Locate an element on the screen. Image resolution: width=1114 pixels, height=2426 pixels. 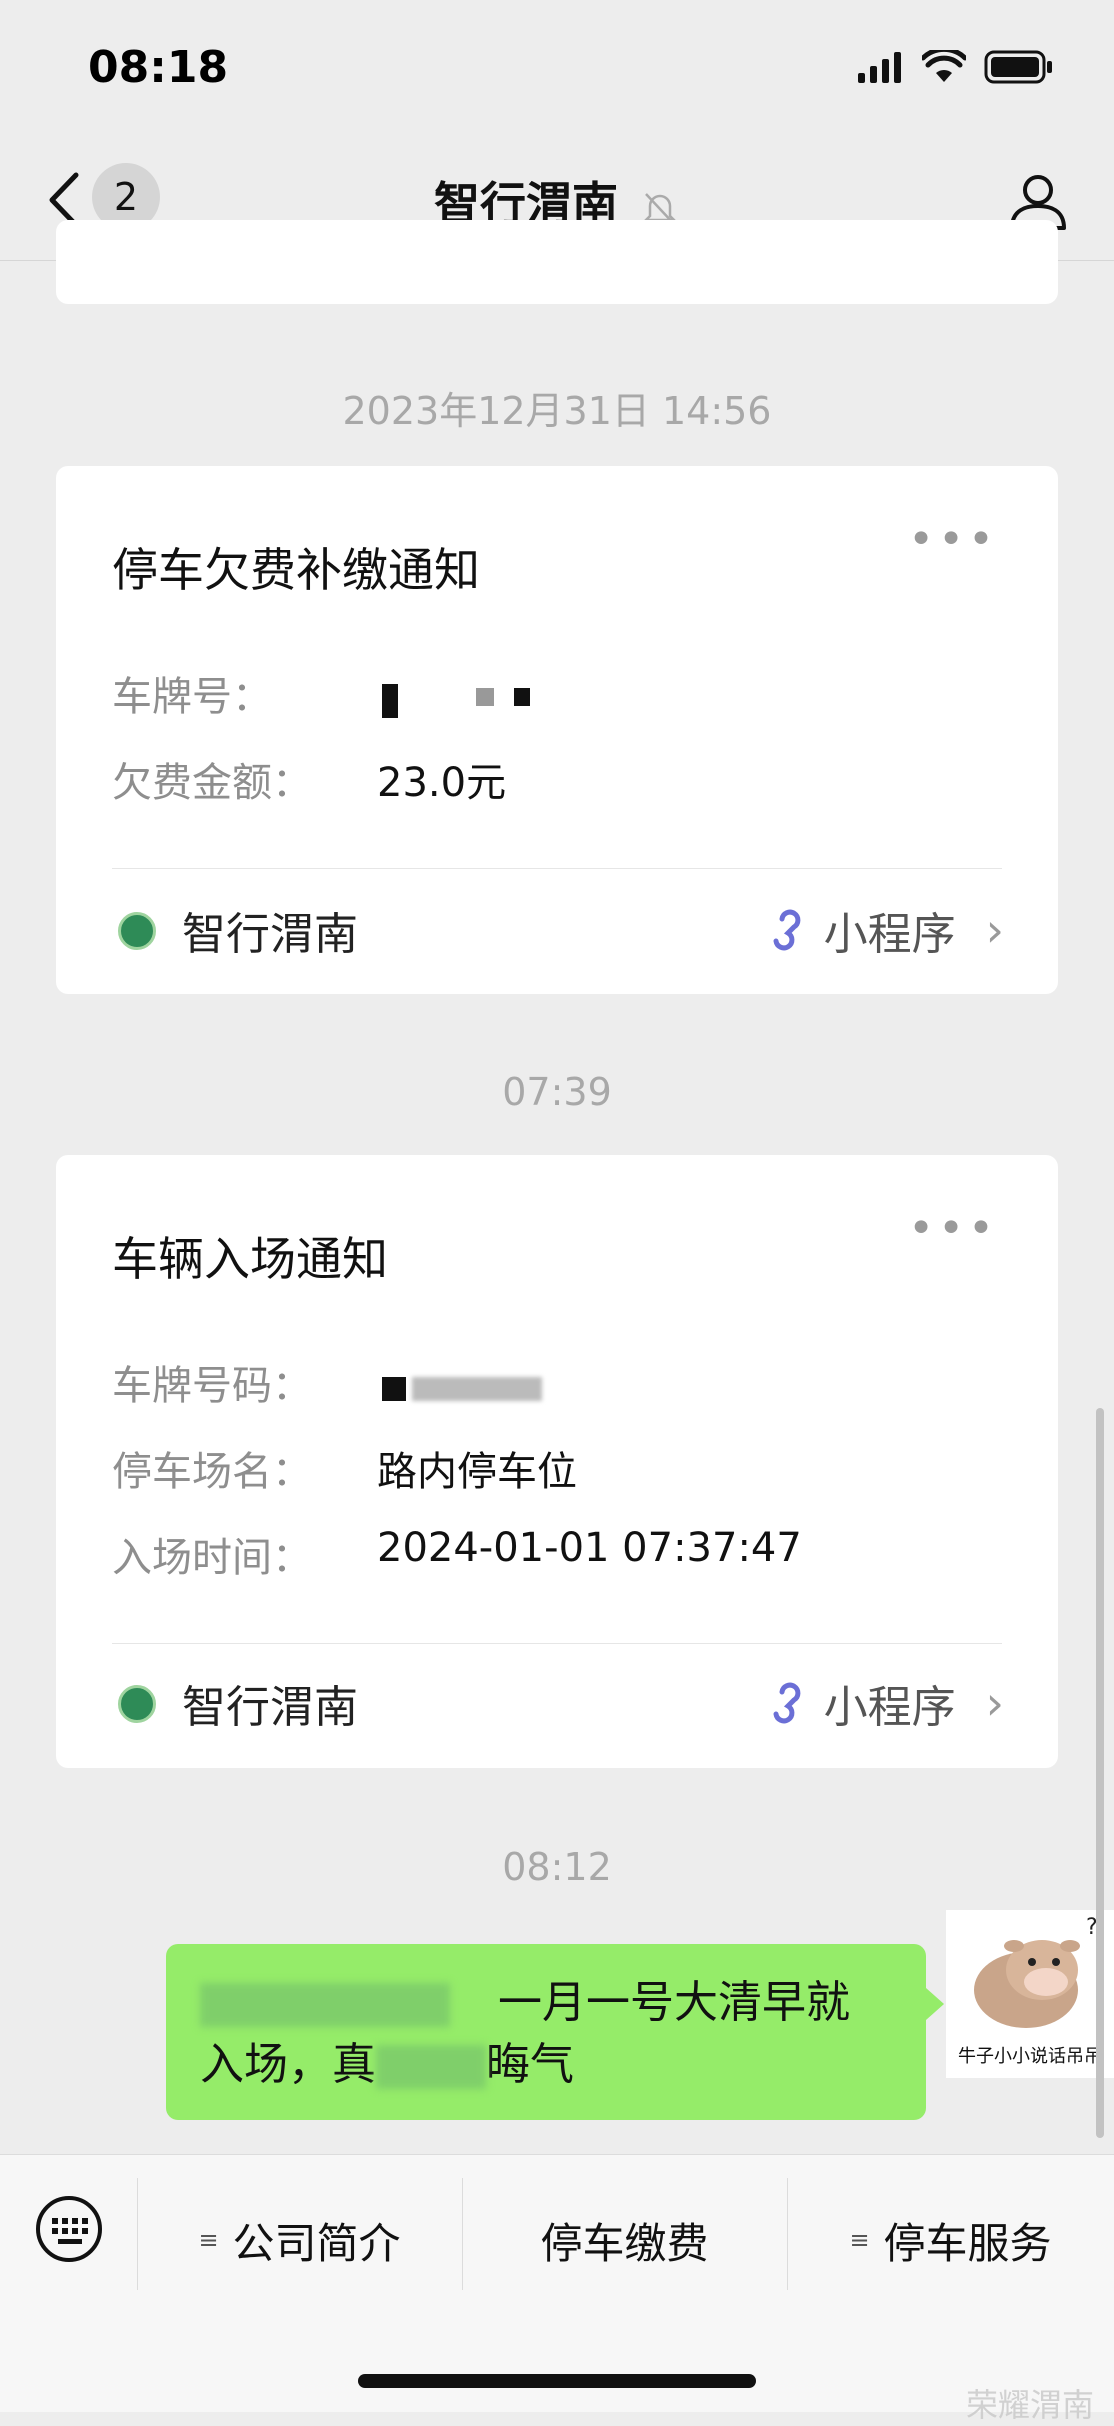
status-icons is located at coordinates (955, 67).